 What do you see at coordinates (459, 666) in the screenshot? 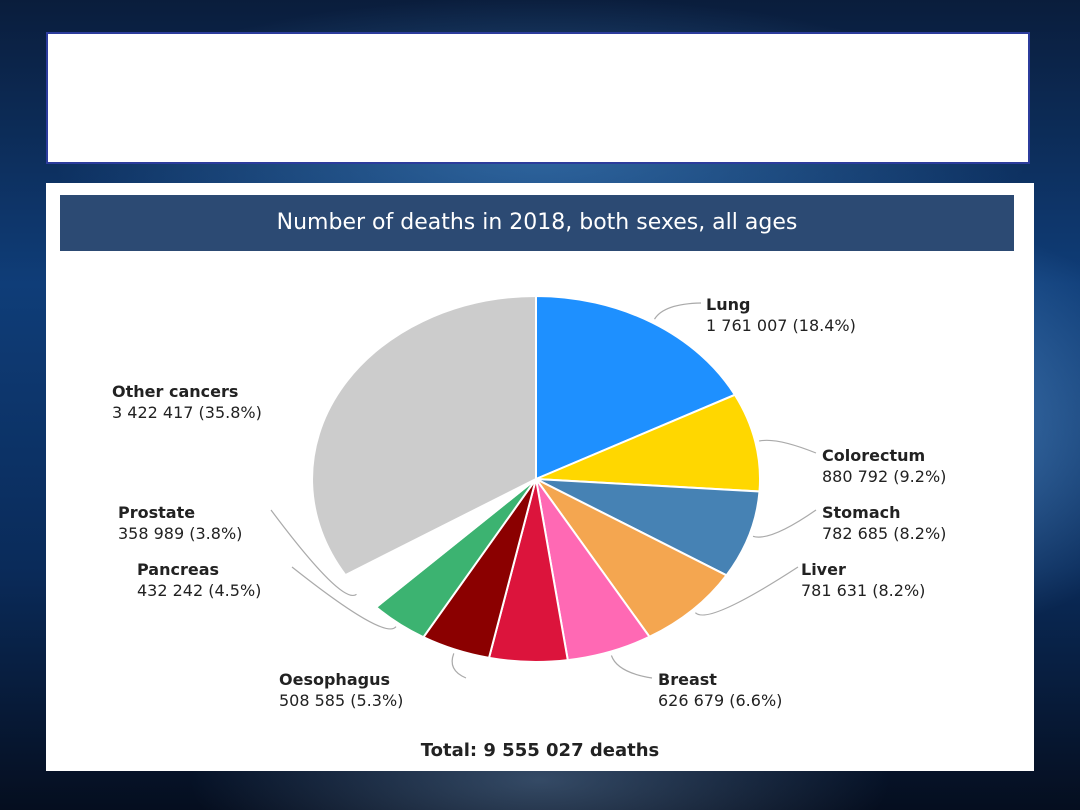
I see `leader-line-oesophagus` at bounding box center [459, 666].